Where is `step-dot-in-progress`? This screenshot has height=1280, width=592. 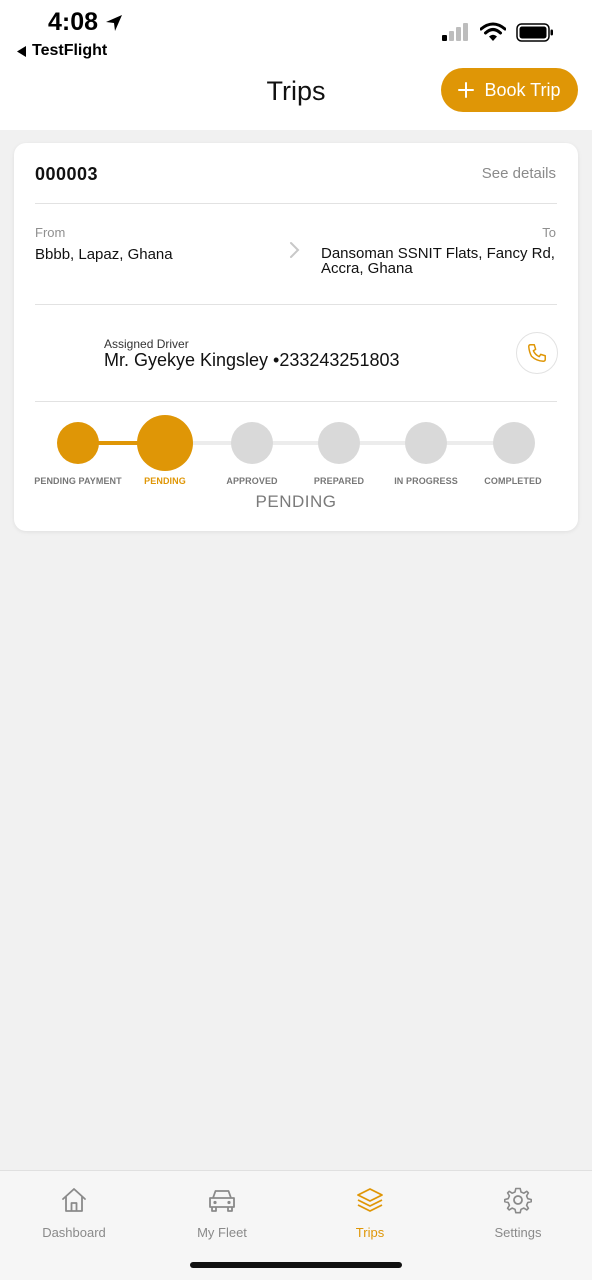
step-dot-in-progress is located at coordinates (426, 443).